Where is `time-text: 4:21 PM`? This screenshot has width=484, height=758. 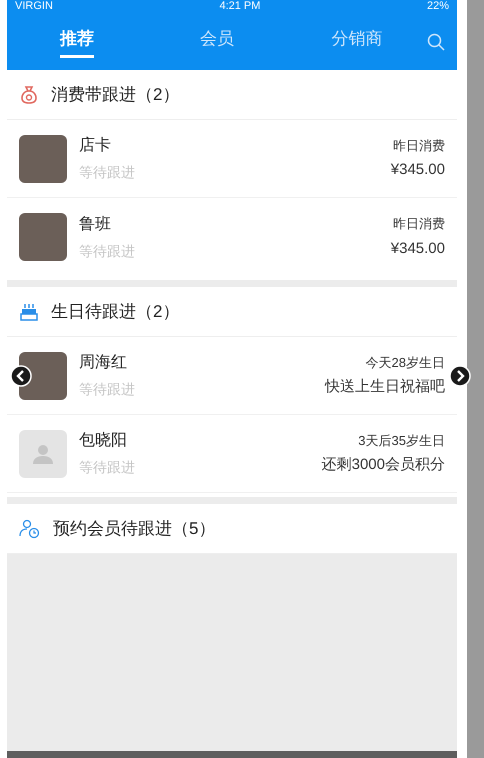
time-text: 4:21 PM is located at coordinates (239, 6).